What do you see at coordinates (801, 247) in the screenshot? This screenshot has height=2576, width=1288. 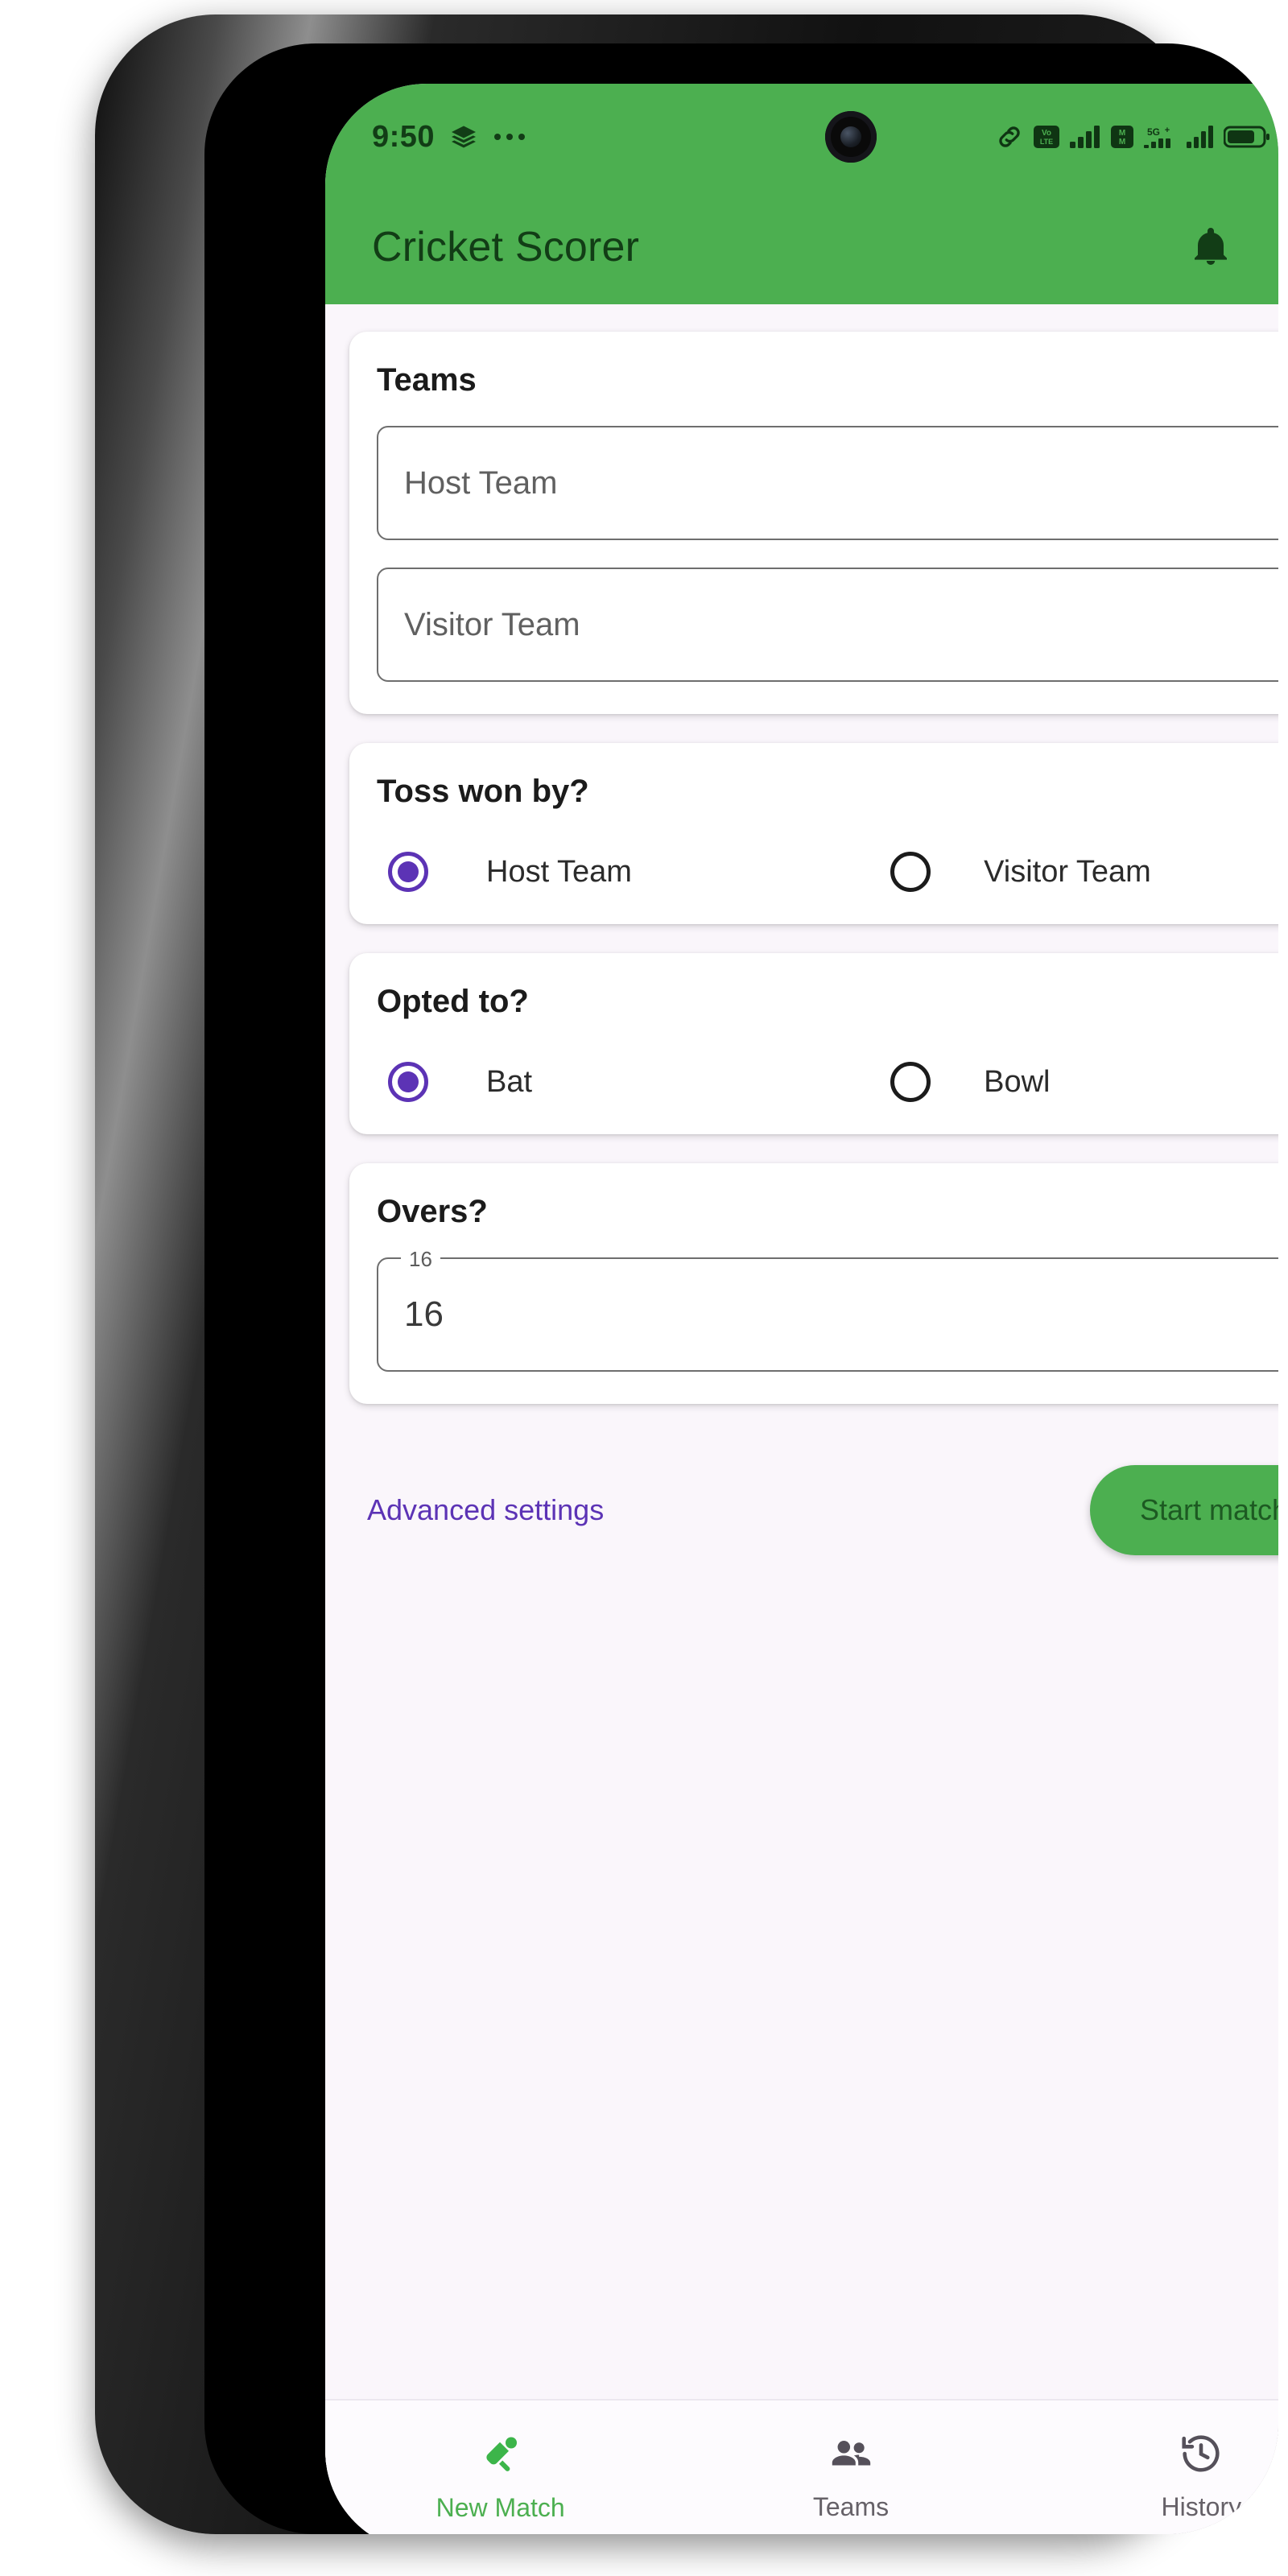 I see `app-bar: Cricket Scorer` at bounding box center [801, 247].